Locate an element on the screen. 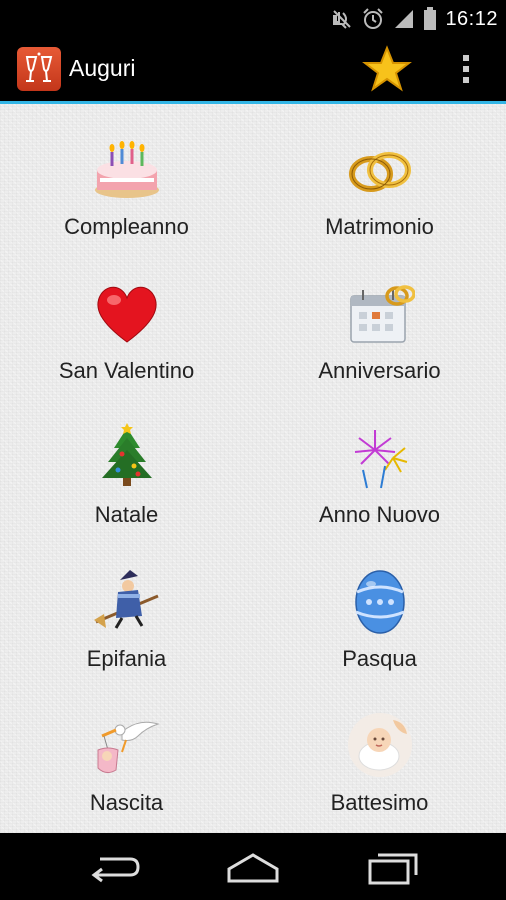 The width and height of the screenshot is (506, 900). home-icon is located at coordinates (253, 867).